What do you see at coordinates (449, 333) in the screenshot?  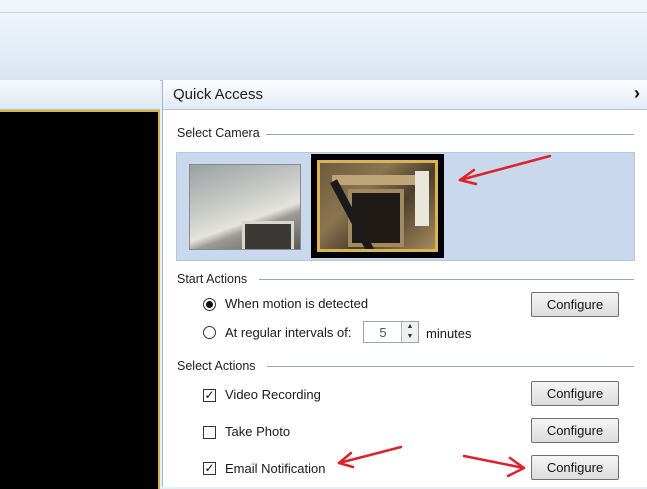 I see `interval-unit: minutes` at bounding box center [449, 333].